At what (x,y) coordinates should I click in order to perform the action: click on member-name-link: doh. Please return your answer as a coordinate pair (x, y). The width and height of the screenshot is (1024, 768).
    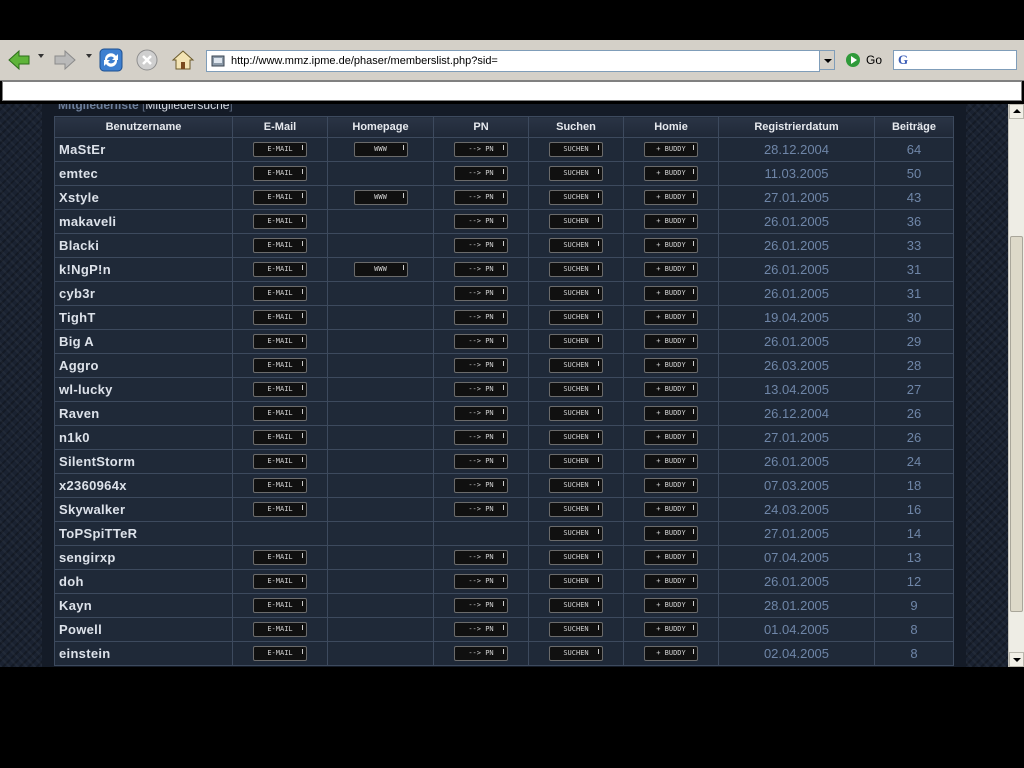
    Looking at the image, I should click on (71, 581).